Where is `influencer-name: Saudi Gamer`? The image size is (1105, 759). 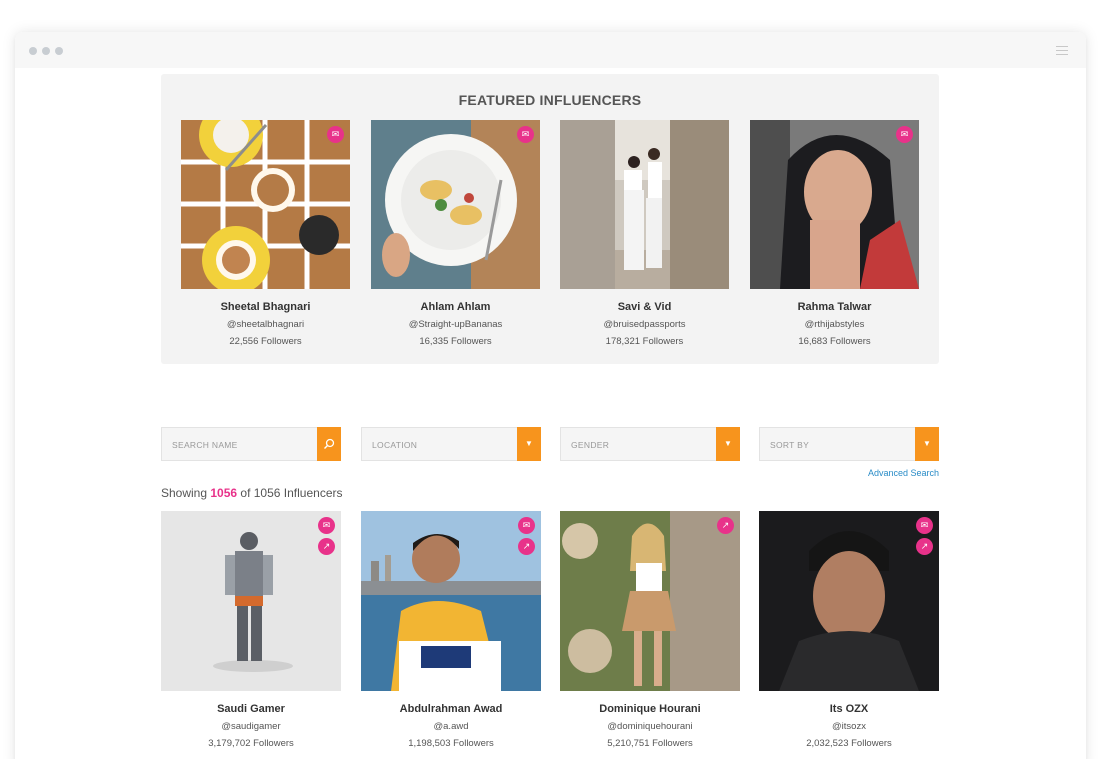
influencer-name: Saudi Gamer is located at coordinates (251, 709).